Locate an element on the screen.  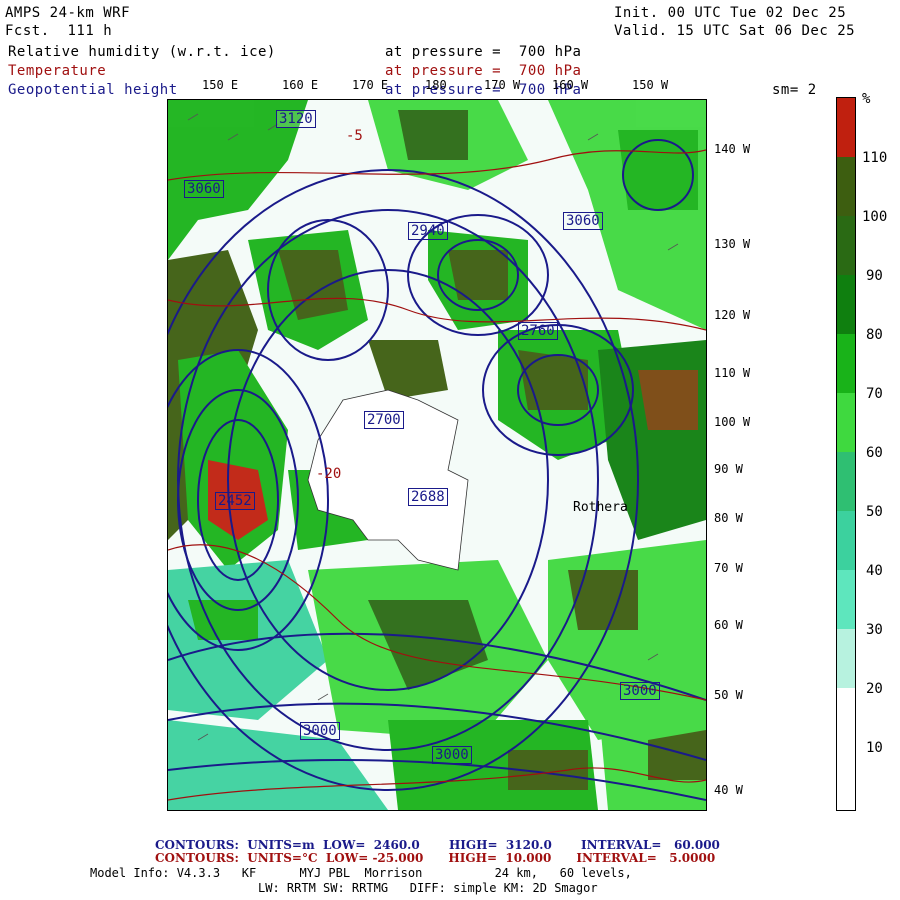
colorbar-tick: 10 is located at coordinates (874, 748).